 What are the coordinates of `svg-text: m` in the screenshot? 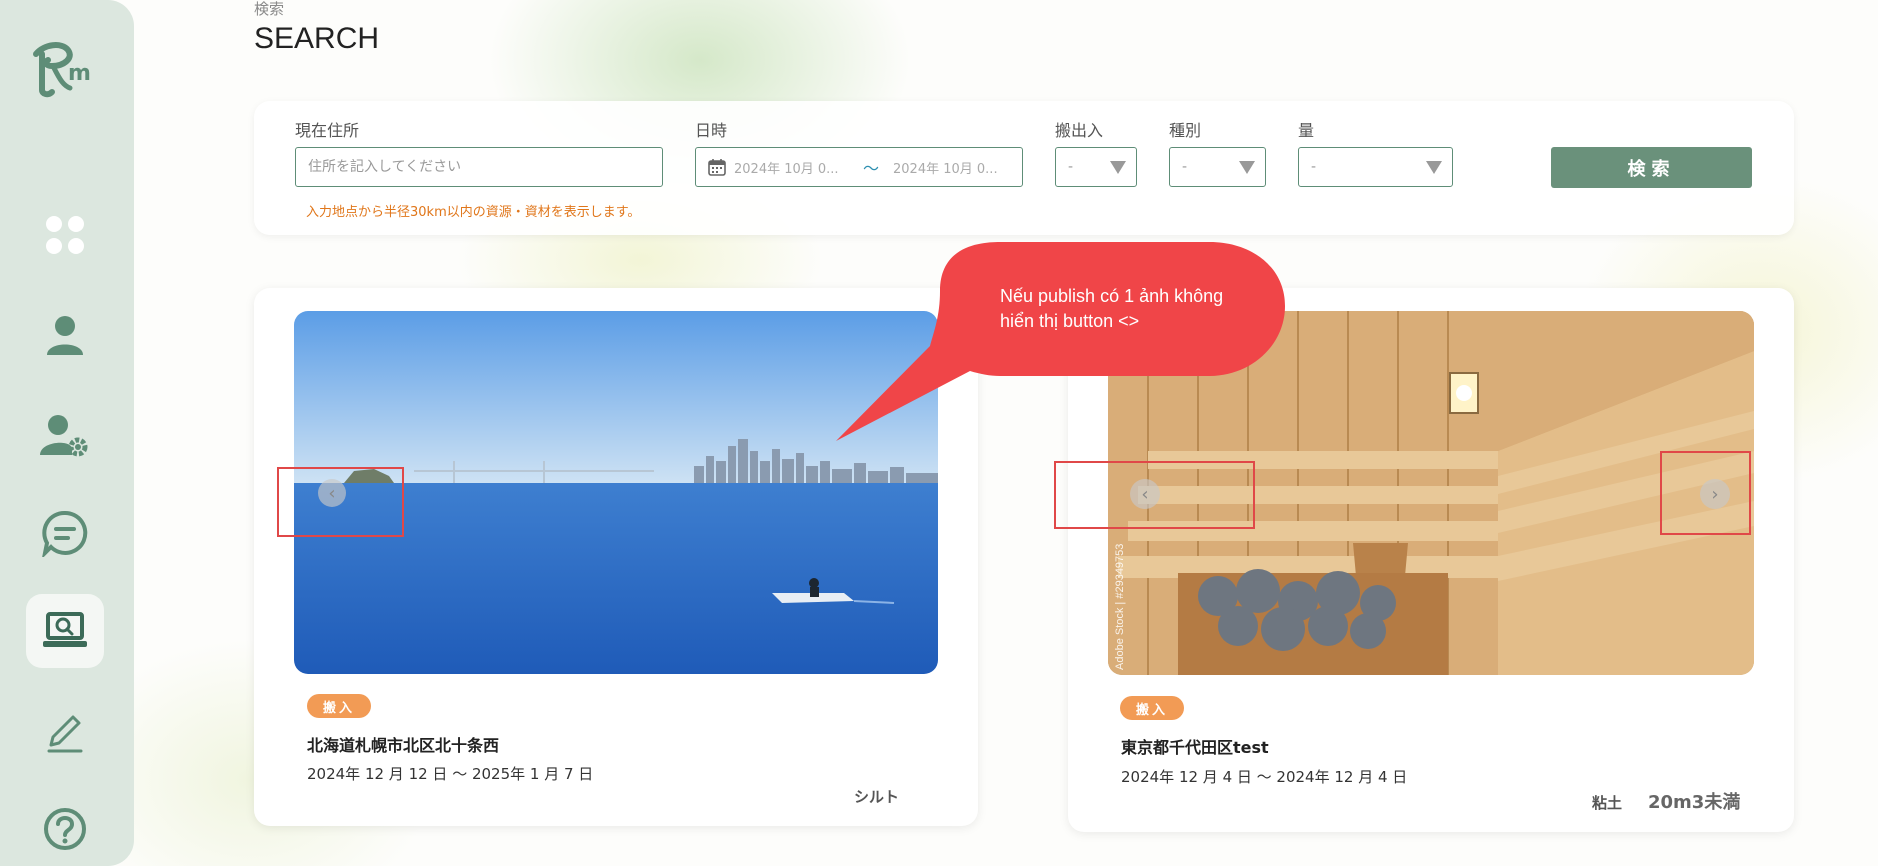 It's located at (79, 73).